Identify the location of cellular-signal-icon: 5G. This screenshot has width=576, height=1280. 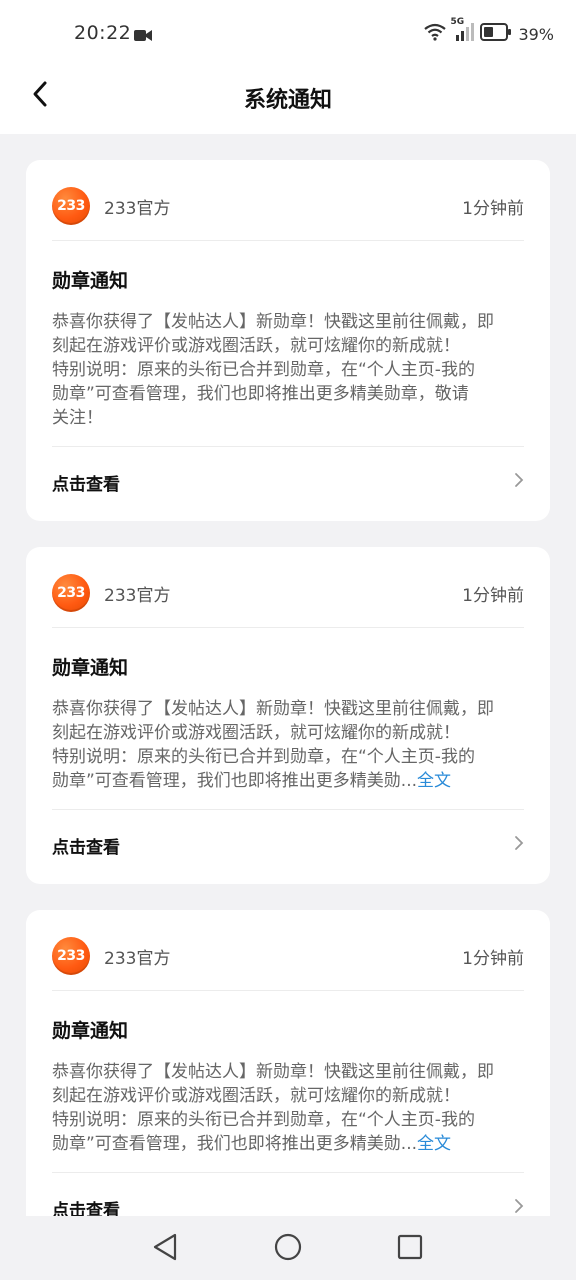
(462, 31).